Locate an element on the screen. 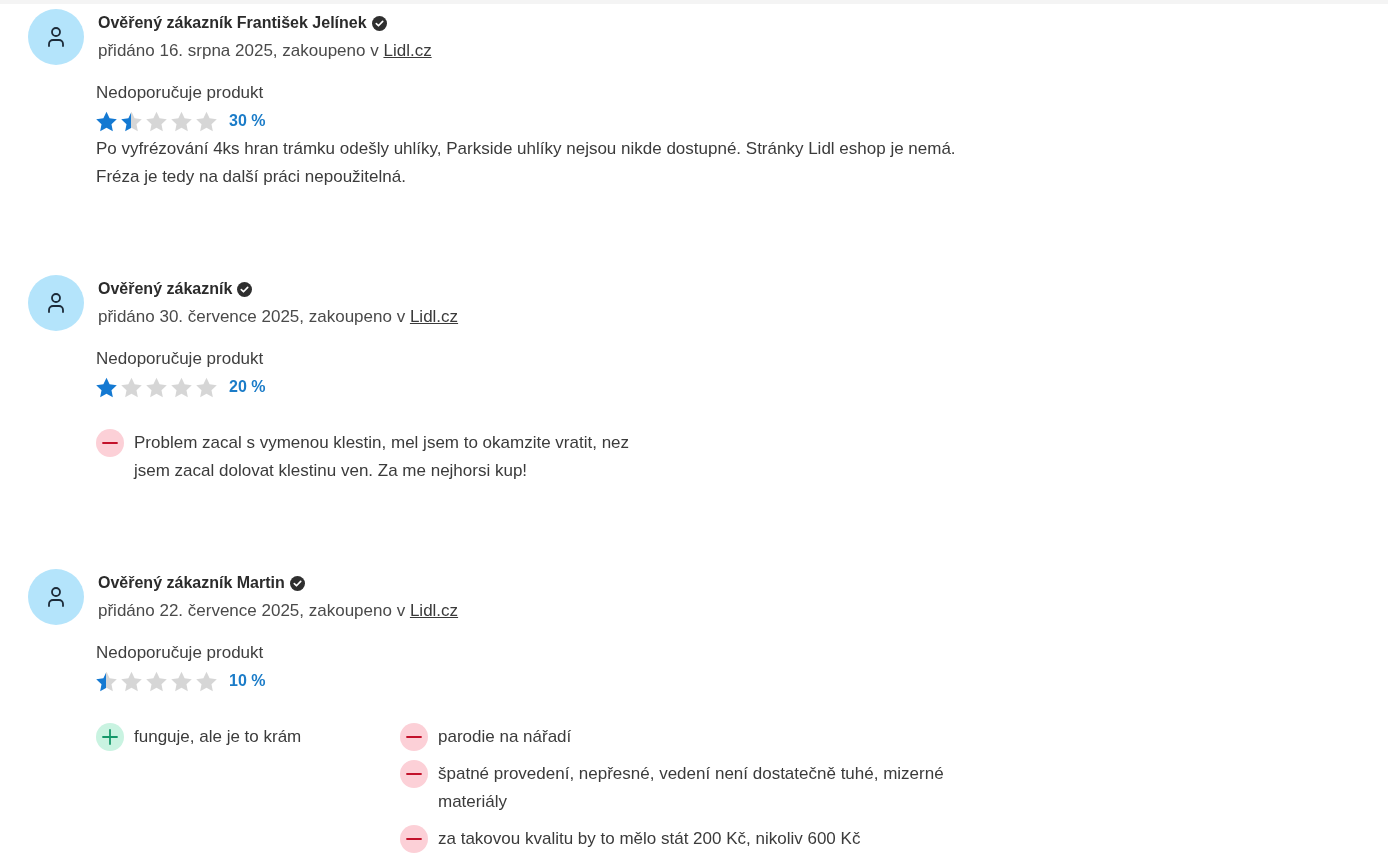  con-text: Problem zacal s vymenou klestin, mel jsem to okamzite vratit, nez jsem zacal dolovat klestinu ven. Za me nejhorsi kup! is located at coordinates (382, 457).